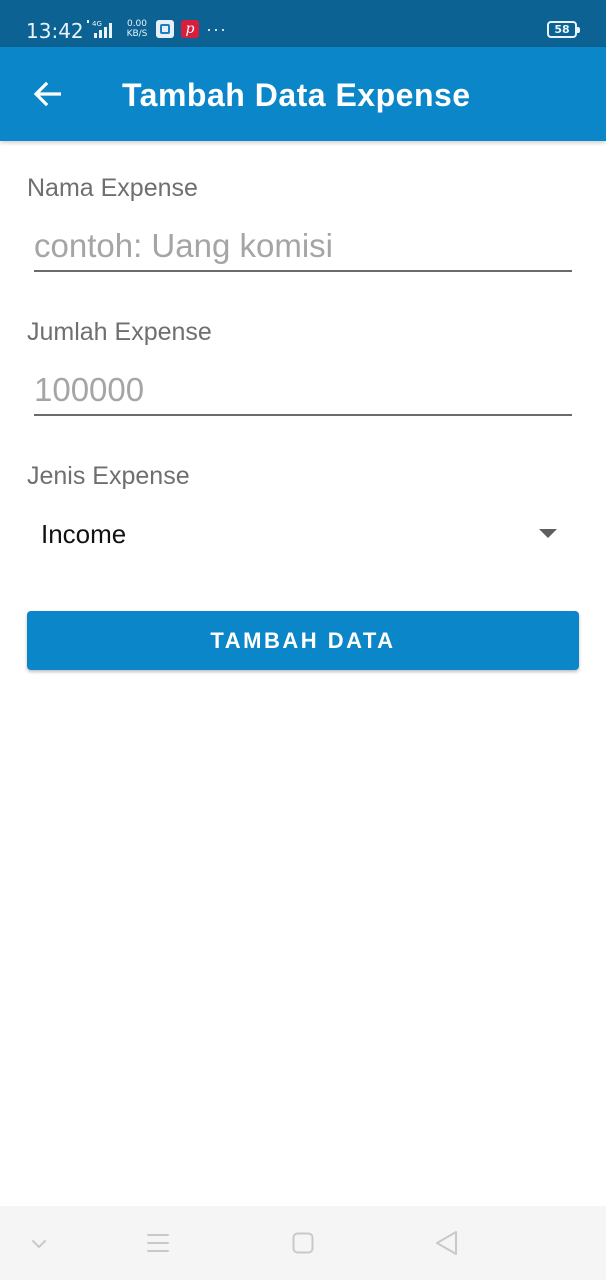 The height and width of the screenshot is (1280, 606). I want to click on home-square-icon, so click(303, 1244).